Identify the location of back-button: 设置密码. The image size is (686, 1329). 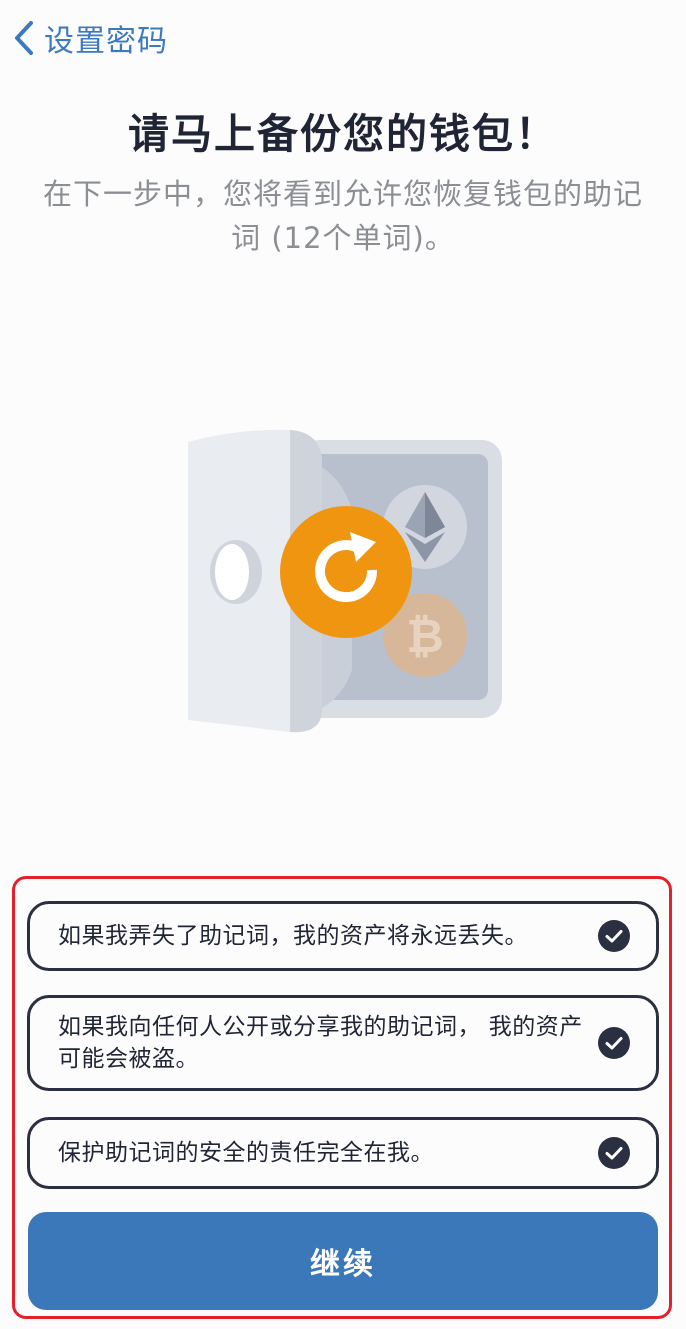
(89, 38).